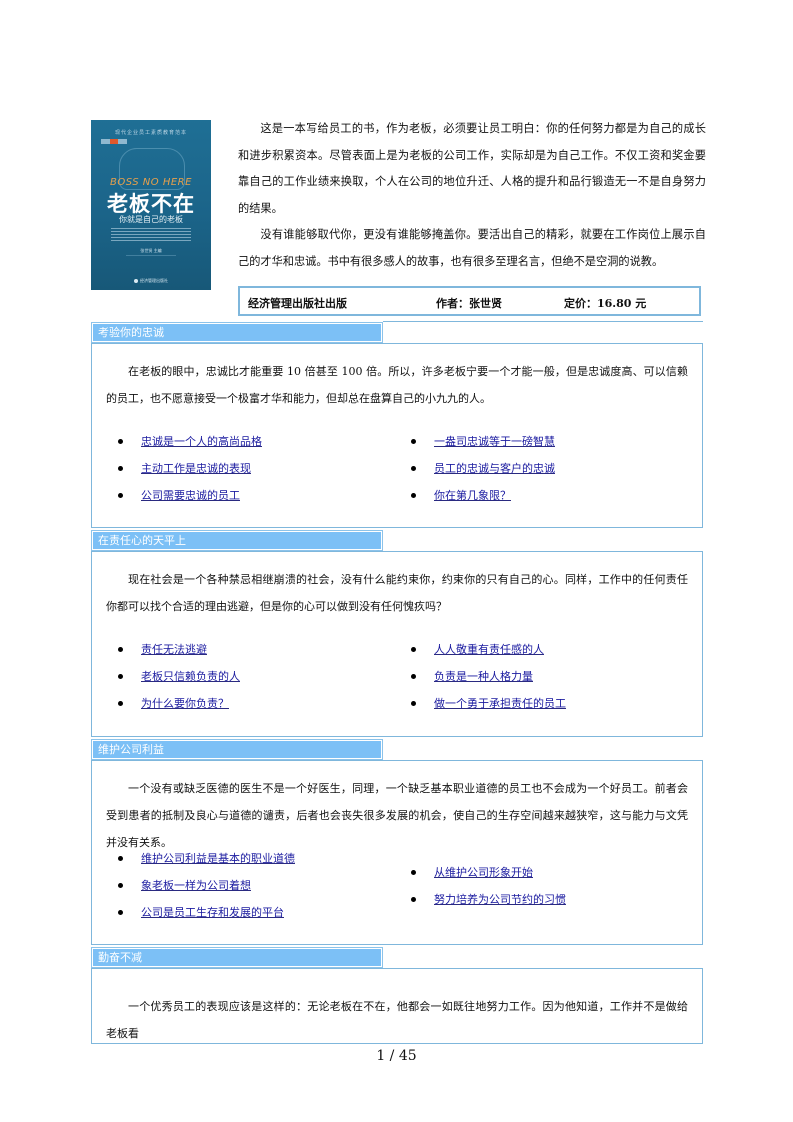 This screenshot has width=793, height=1122. What do you see at coordinates (483, 676) in the screenshot?
I see `chapter-link: 负责是一种人格力量` at bounding box center [483, 676].